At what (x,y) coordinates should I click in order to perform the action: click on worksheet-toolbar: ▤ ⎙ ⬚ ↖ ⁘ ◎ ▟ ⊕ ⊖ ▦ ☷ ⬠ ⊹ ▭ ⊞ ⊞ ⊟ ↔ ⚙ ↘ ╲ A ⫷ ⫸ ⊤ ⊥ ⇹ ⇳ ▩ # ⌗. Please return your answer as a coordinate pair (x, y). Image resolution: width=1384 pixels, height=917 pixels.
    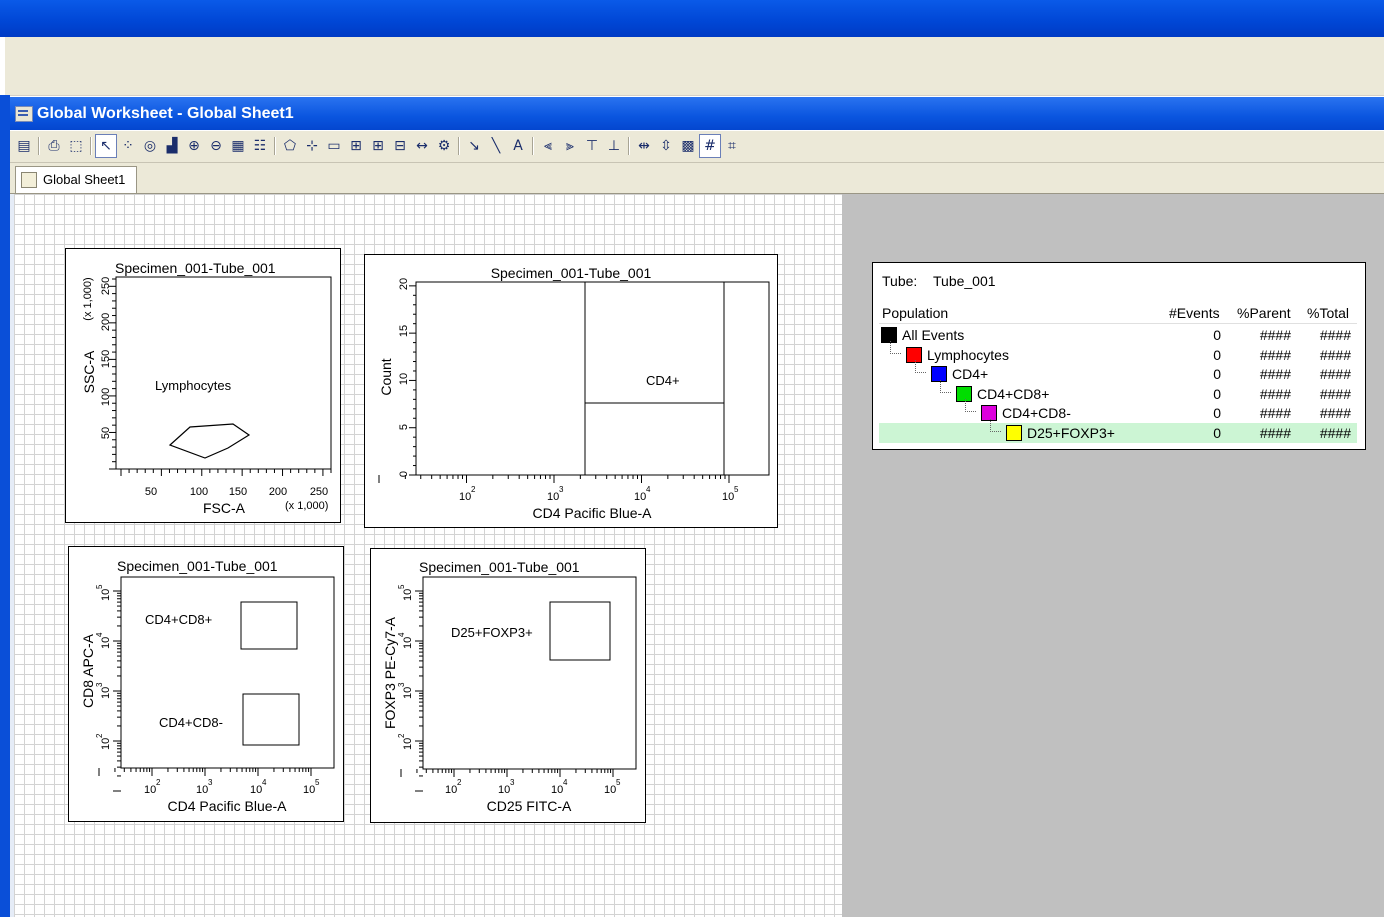
    Looking at the image, I should click on (697, 147).